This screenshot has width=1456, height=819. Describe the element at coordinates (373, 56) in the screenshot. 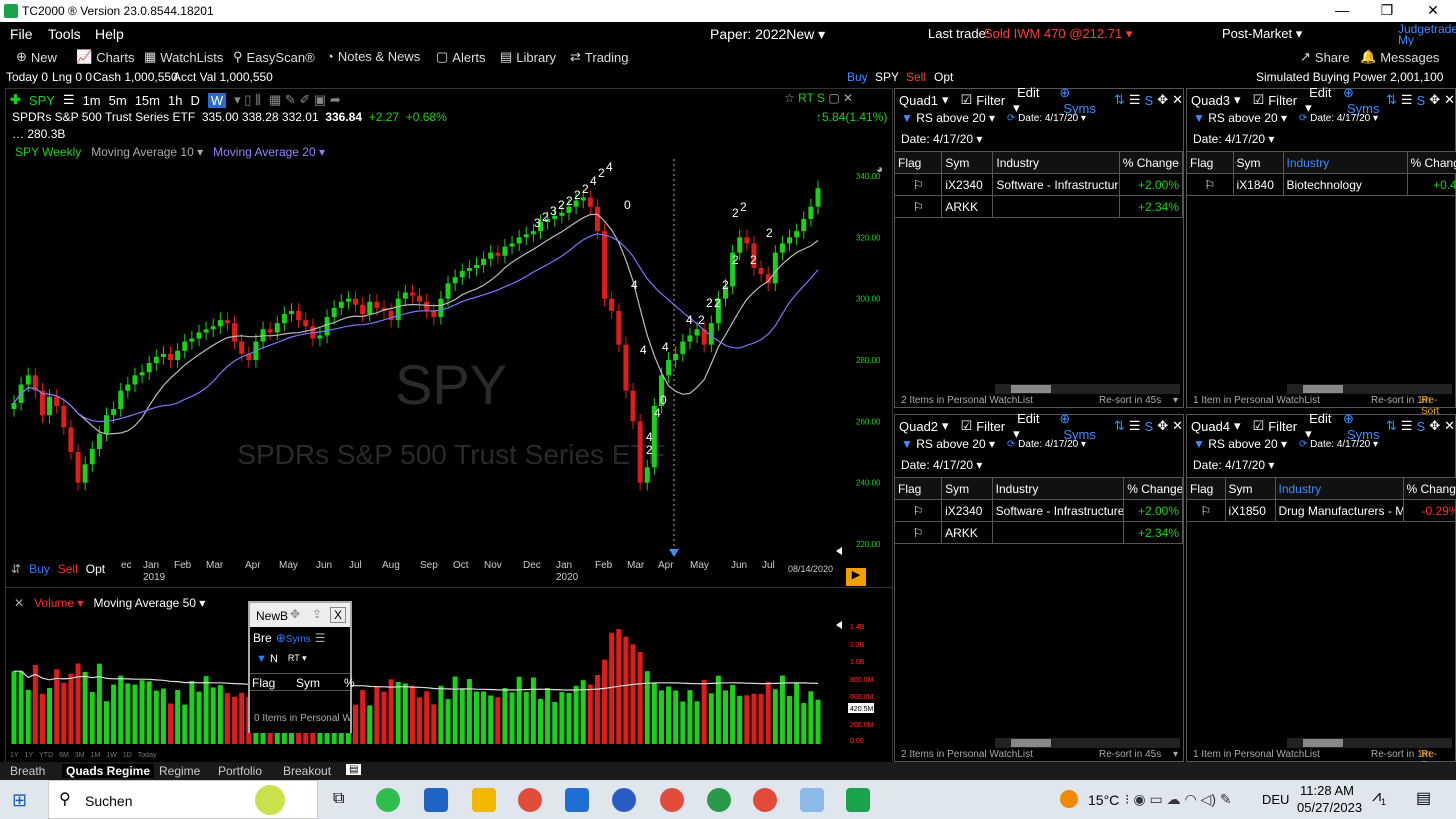

I see `notes-news-button: ◔ Notes & News` at that location.